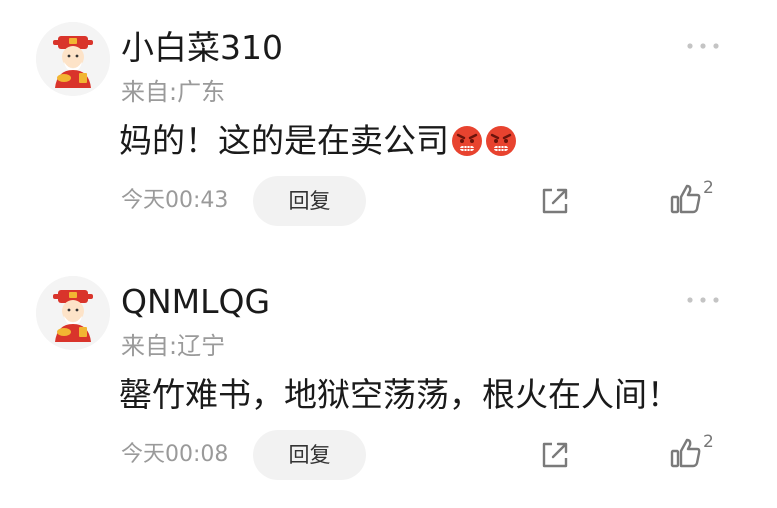  What do you see at coordinates (284, 140) in the screenshot?
I see `comment-text-body: 妈的！这的是在卖公司` at bounding box center [284, 140].